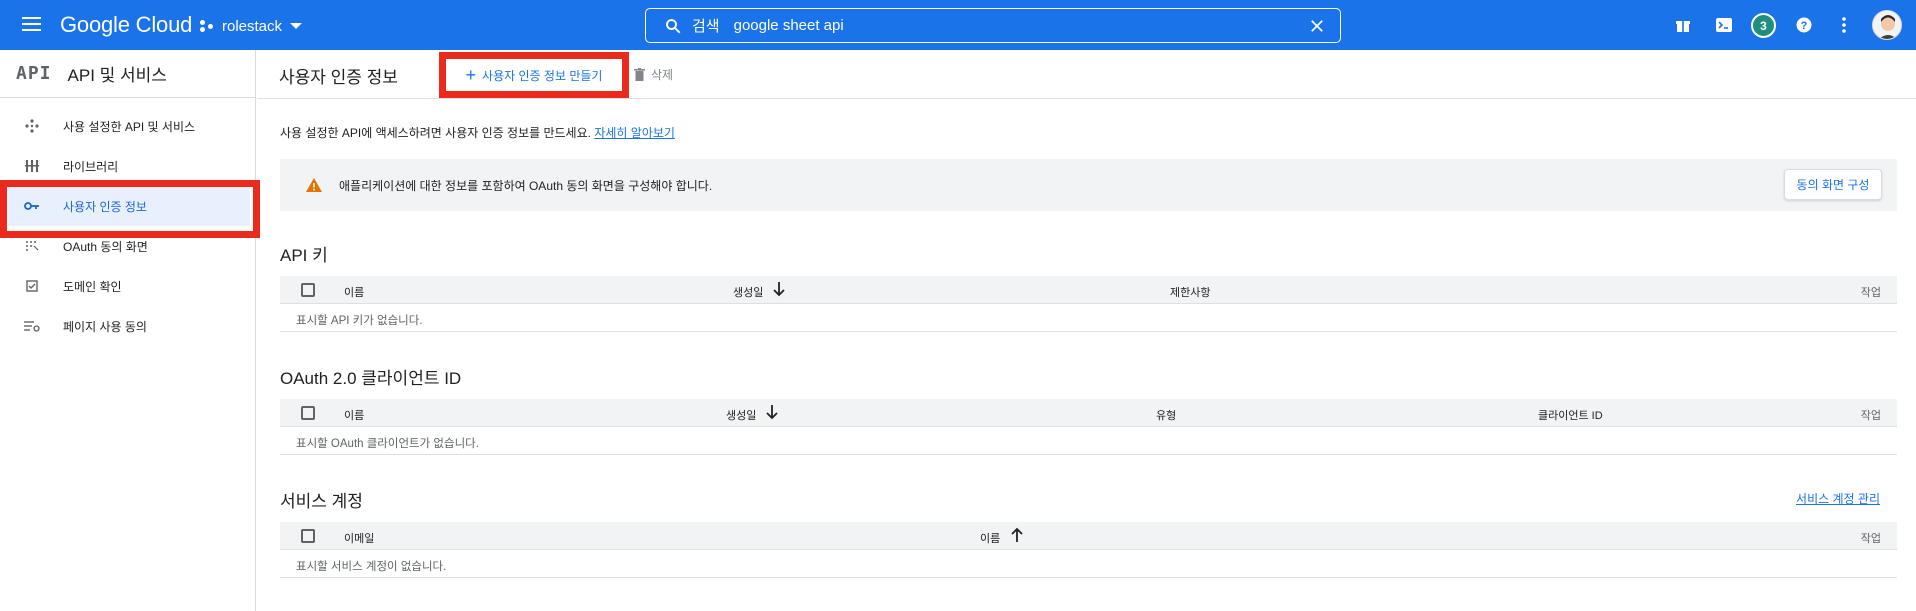 This screenshot has width=1916, height=611. I want to click on sidebar-title: API 및 서비스, so click(117, 75).